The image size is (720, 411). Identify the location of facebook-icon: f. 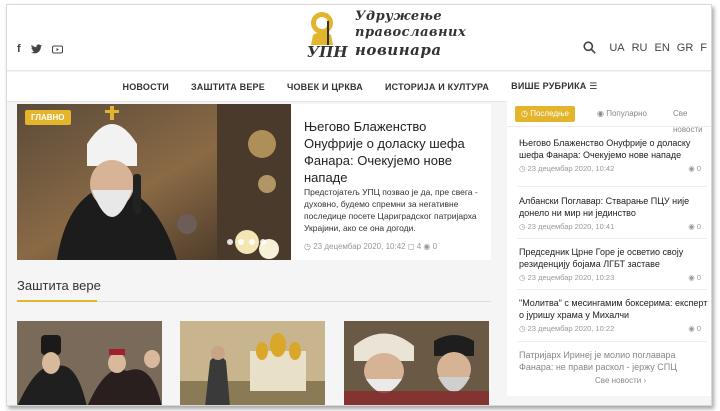
(19, 49).